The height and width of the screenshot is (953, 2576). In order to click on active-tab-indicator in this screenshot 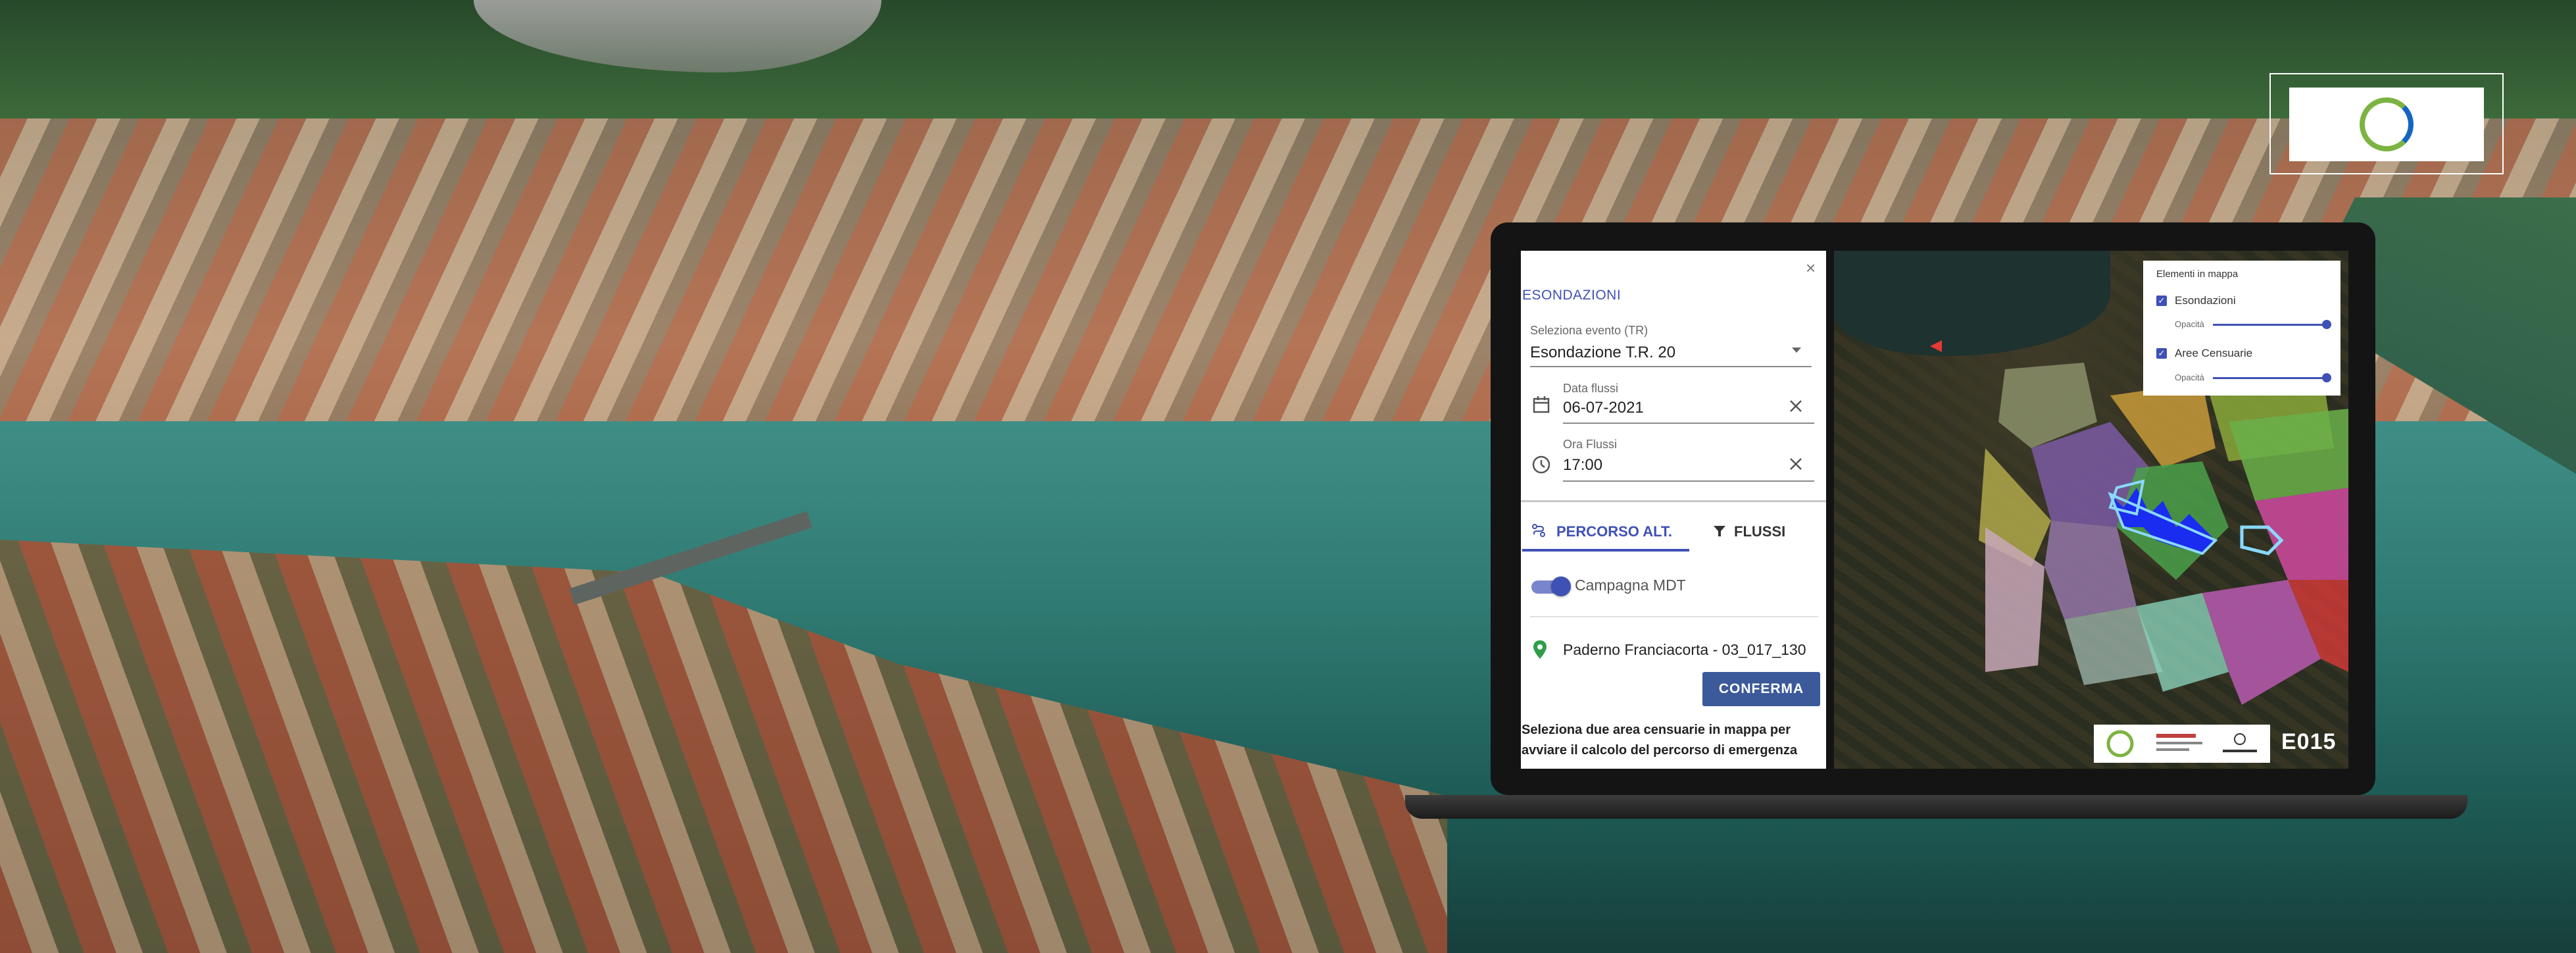, I will do `click(1605, 550)`.